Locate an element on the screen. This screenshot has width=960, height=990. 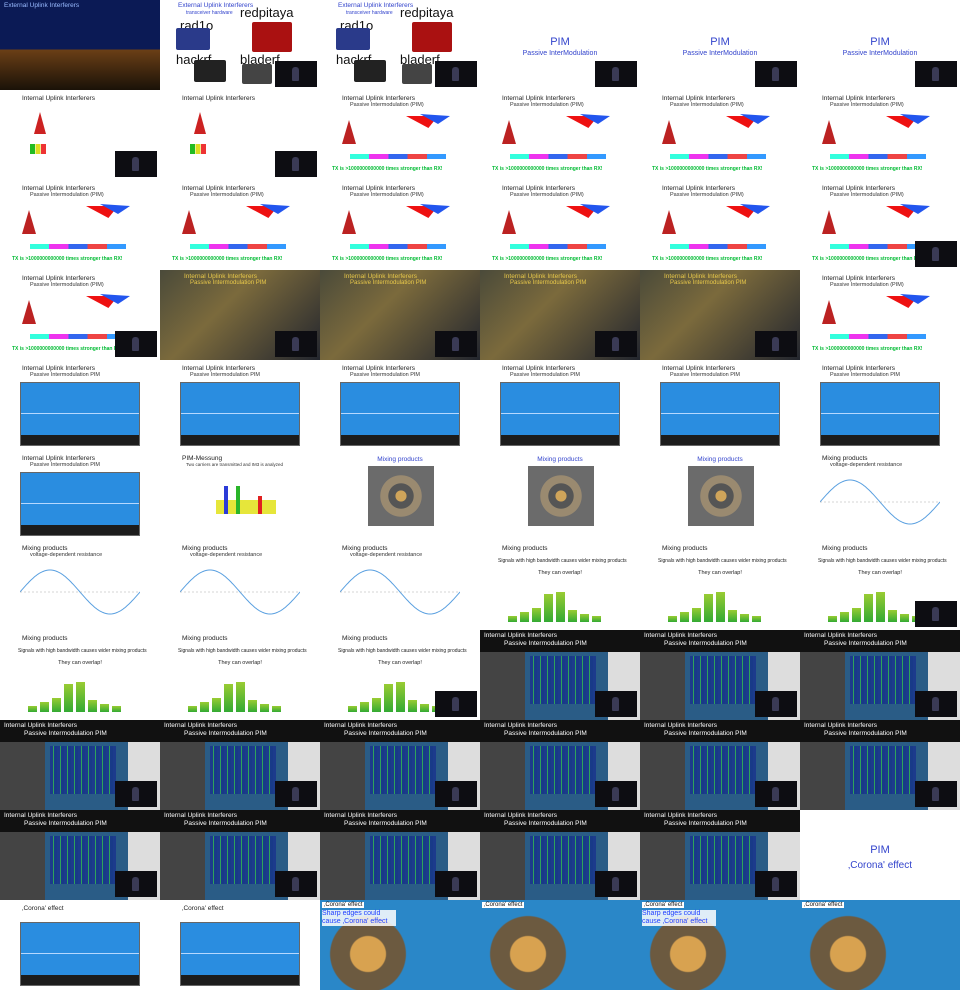
noise-floor-line is located at coordinates (880, 413).